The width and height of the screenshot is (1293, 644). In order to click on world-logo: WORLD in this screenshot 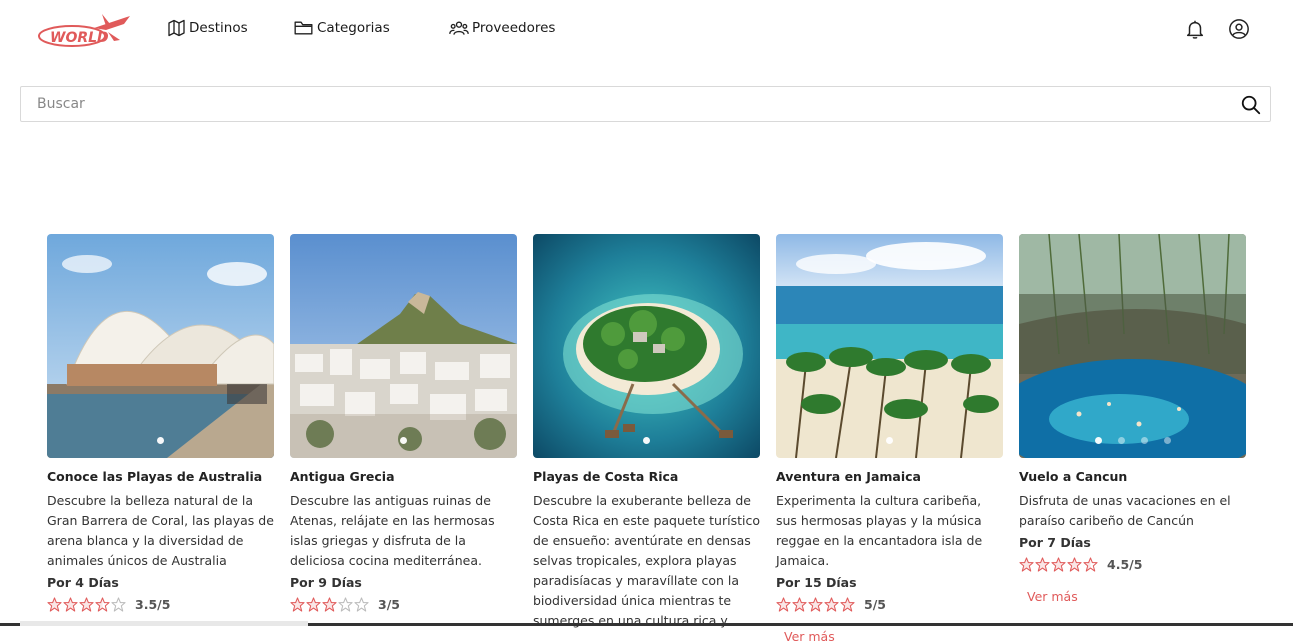, I will do `click(84, 30)`.